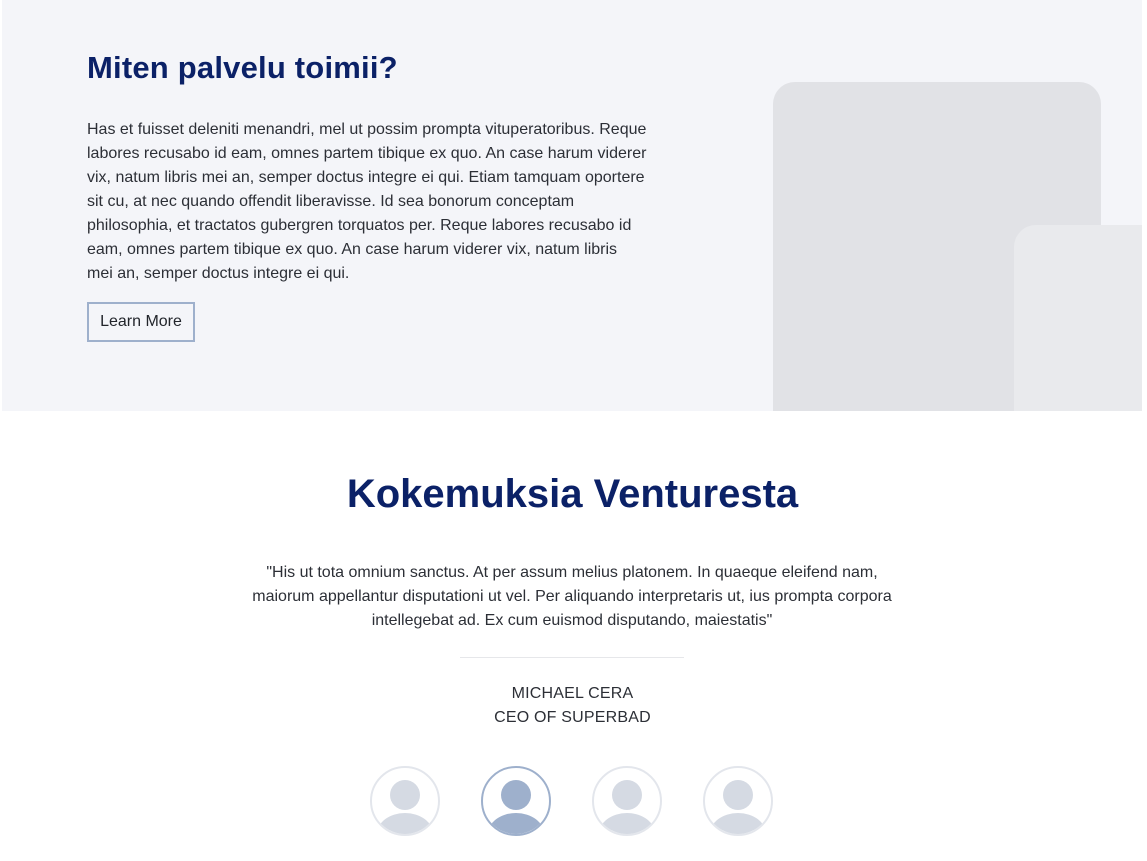 Image resolution: width=1147 pixels, height=861 pixels. What do you see at coordinates (242, 67) in the screenshot?
I see `how-it-works-title: Miten palvelu toimii?` at bounding box center [242, 67].